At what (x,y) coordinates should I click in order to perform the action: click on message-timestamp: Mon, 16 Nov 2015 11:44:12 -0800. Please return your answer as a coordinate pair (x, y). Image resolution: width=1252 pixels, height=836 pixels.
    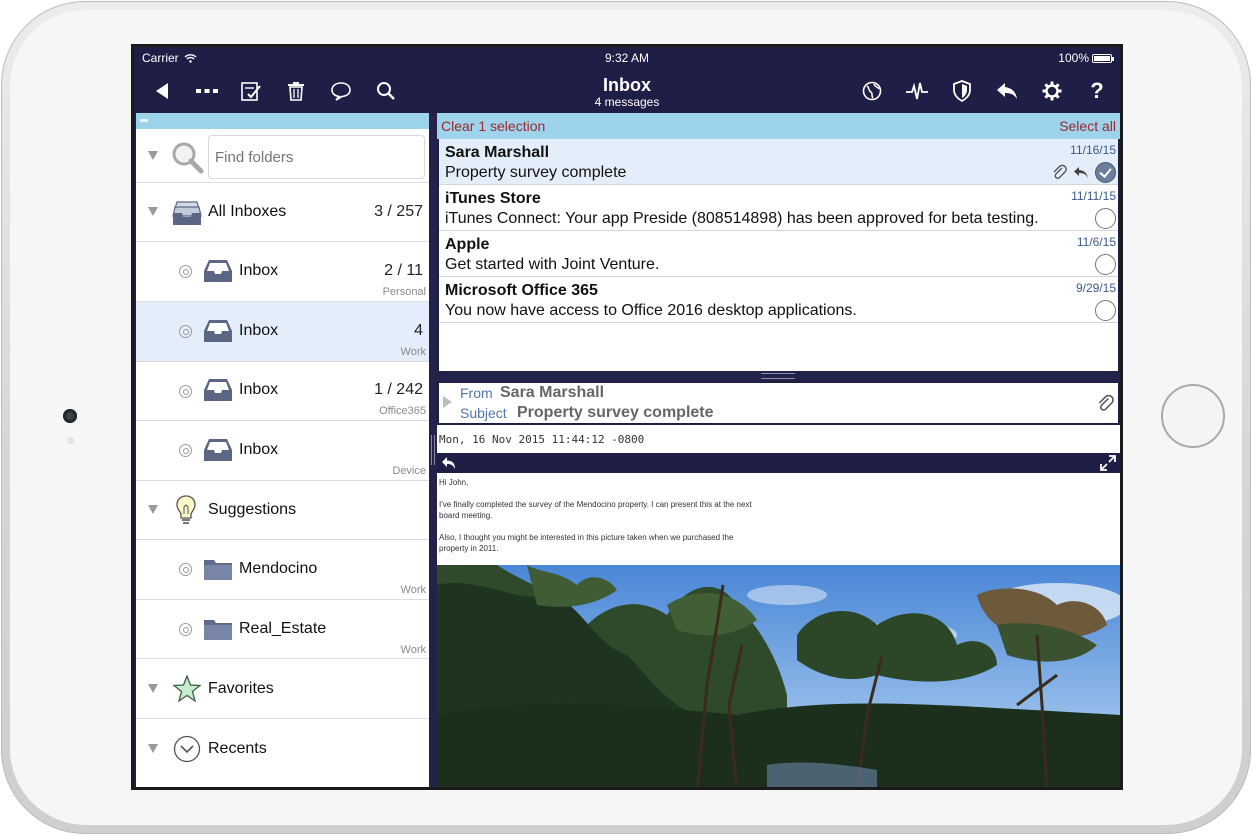
    Looking at the image, I should click on (778, 441).